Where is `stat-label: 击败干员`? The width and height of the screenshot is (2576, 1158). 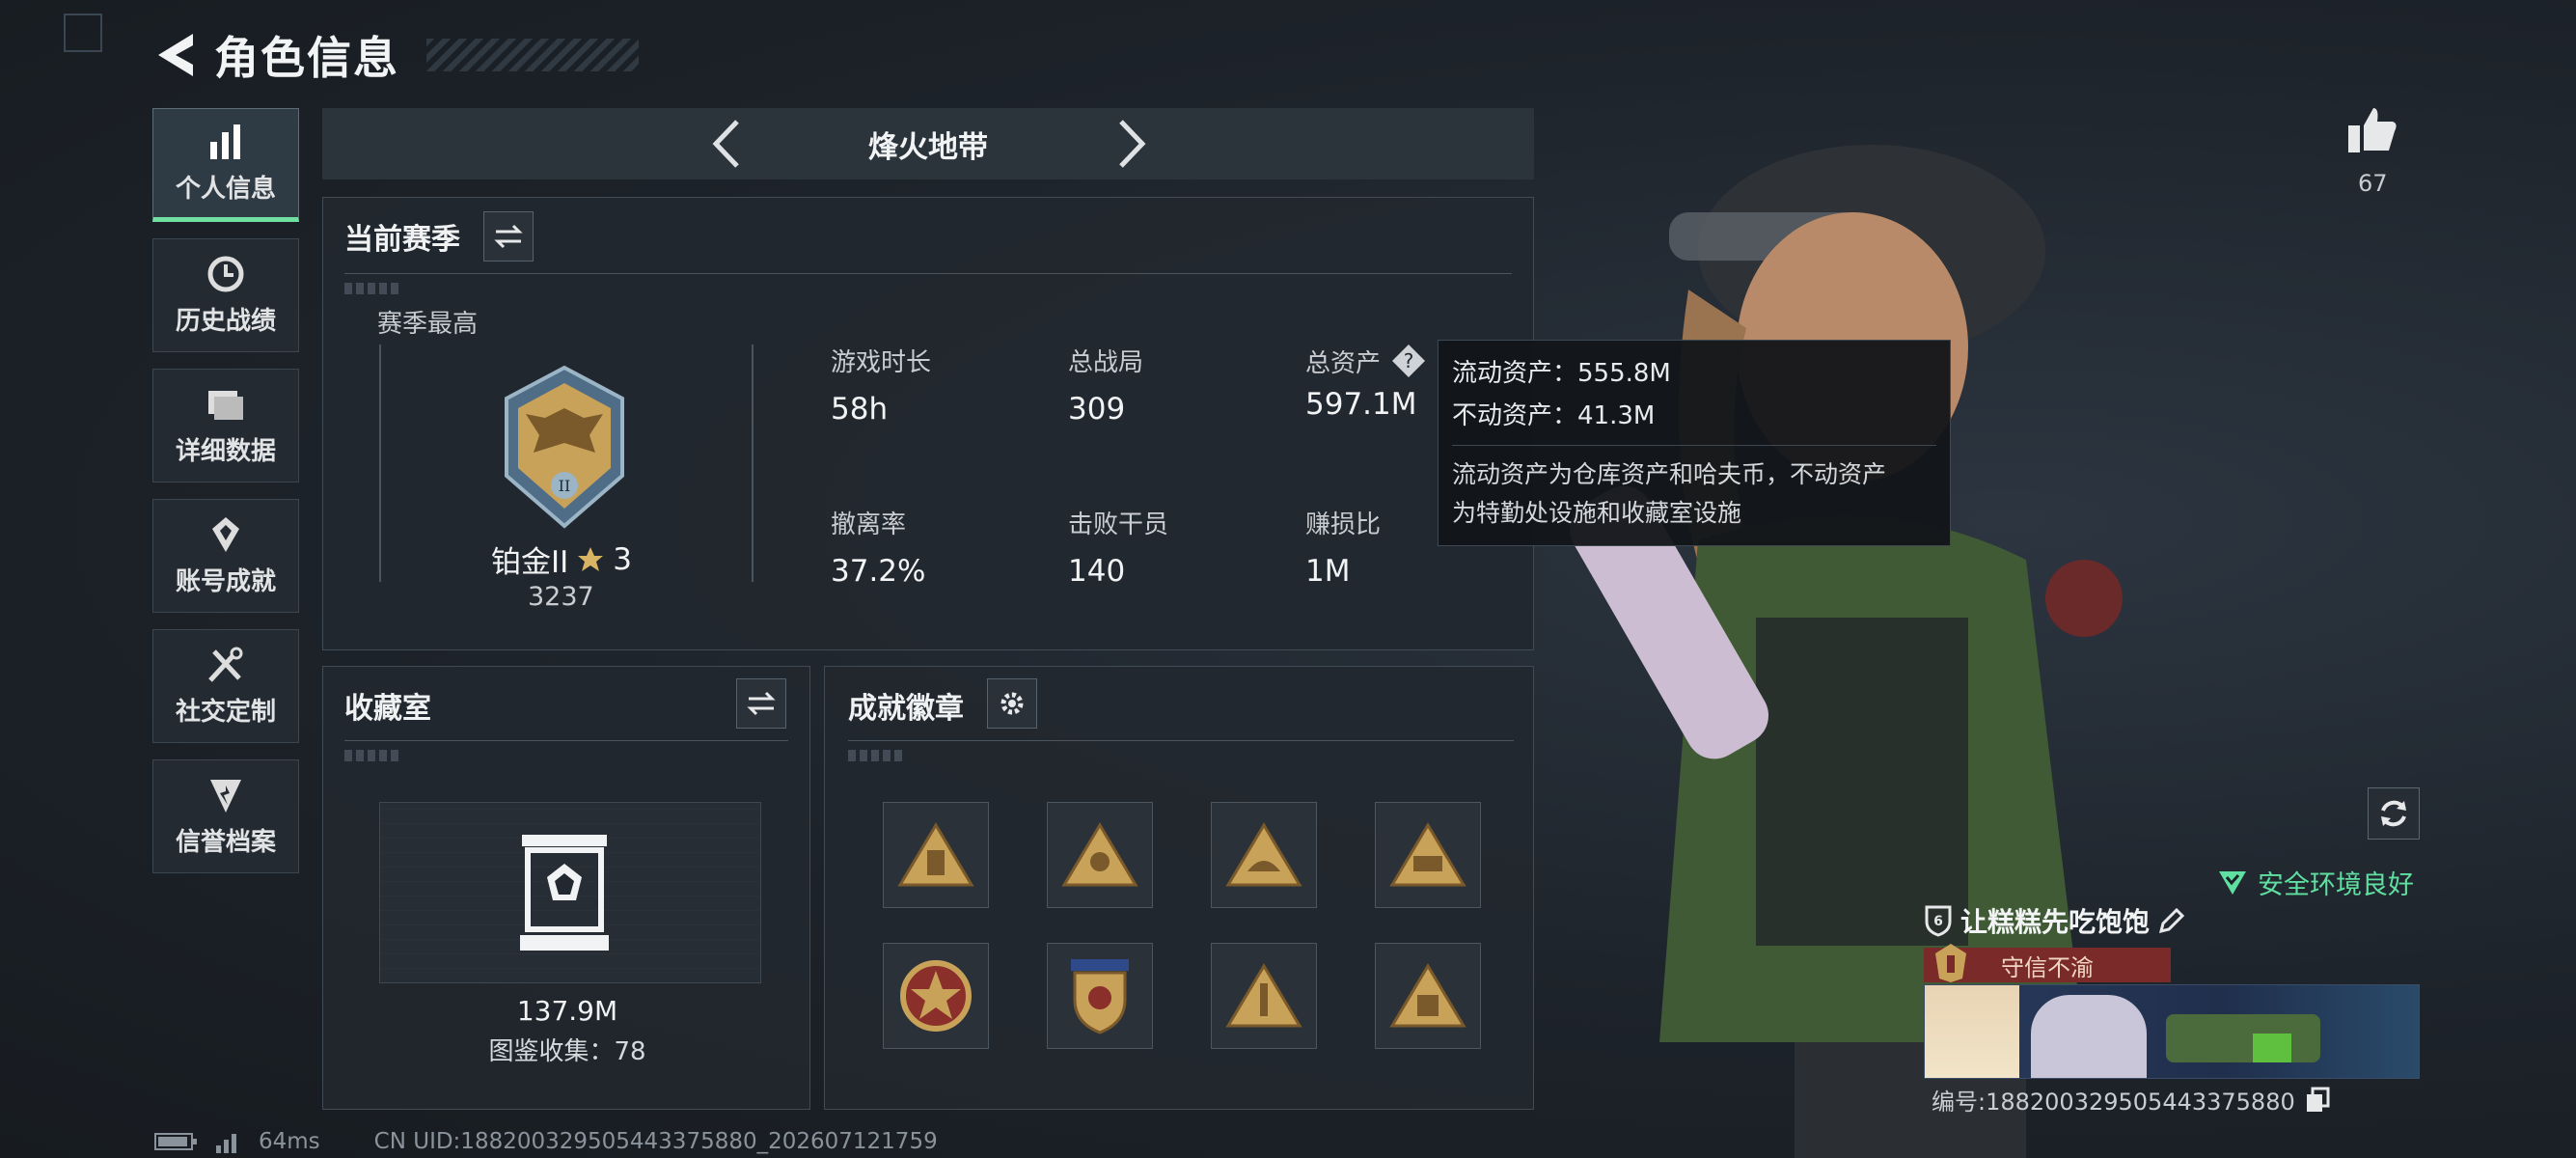
stat-label: 击败干员 is located at coordinates (1119, 524).